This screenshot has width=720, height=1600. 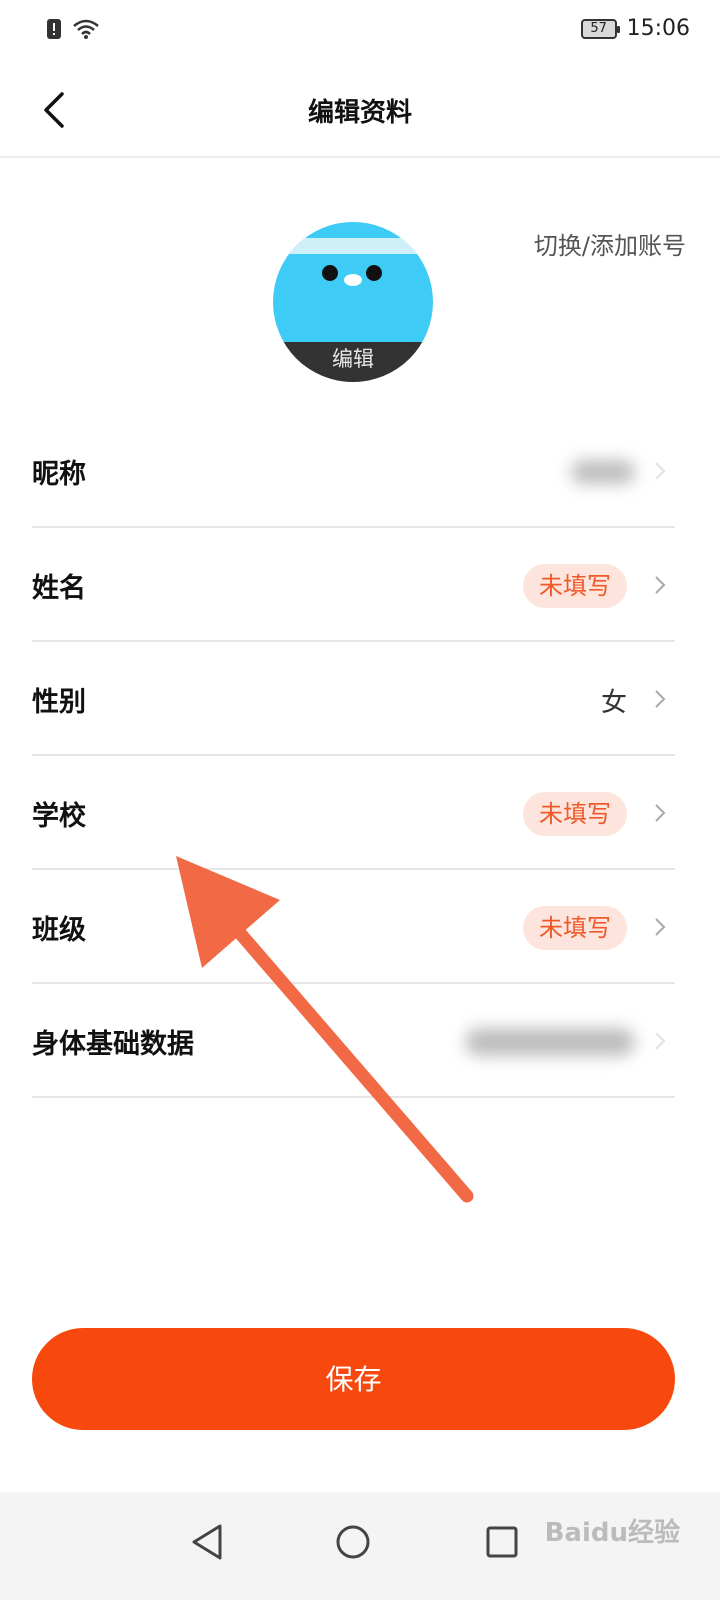 I want to click on field-label: 身体基础数据, so click(x=113, y=1044).